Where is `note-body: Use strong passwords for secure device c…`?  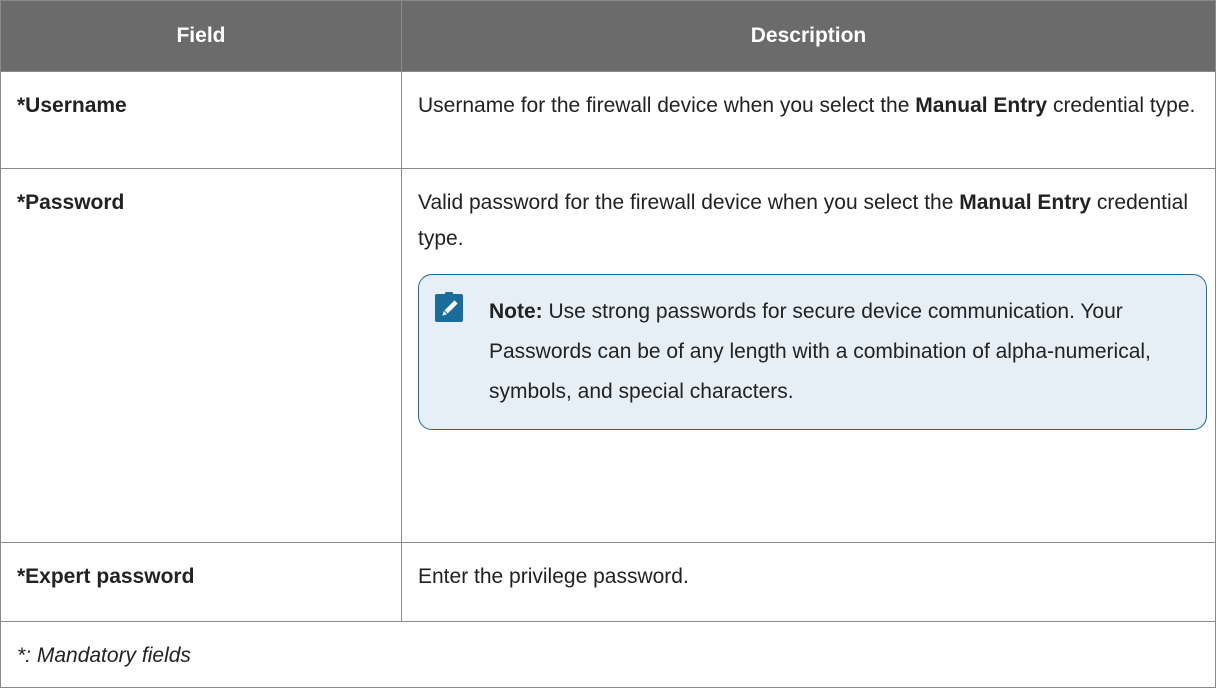 note-body: Use strong passwords for secure device c… is located at coordinates (820, 351).